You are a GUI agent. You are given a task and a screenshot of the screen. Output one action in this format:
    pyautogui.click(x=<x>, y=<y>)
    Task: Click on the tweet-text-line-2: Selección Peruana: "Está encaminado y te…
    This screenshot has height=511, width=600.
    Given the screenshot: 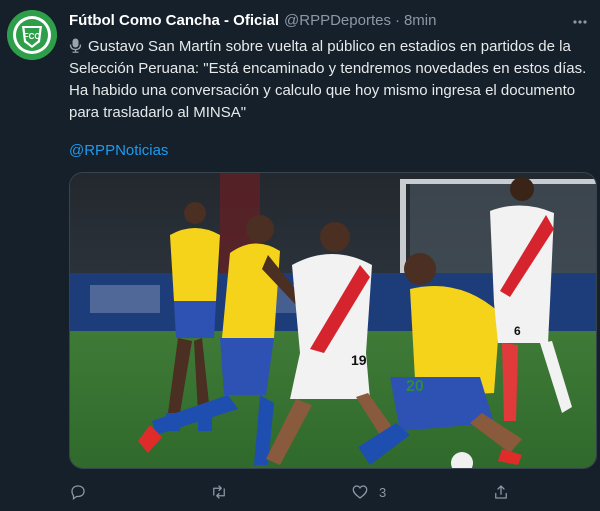 What is the action you would take?
    pyautogui.click(x=328, y=68)
    